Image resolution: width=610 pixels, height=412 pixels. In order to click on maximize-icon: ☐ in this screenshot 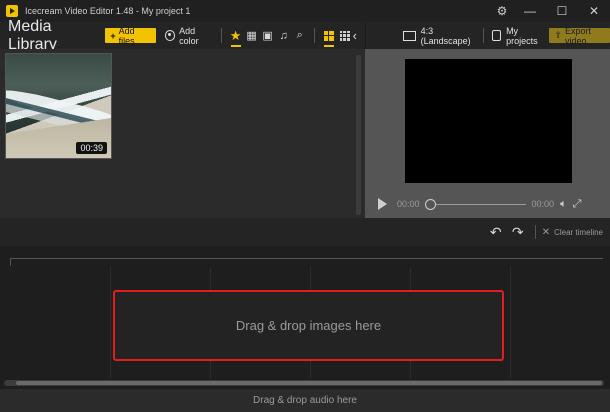, I will do `click(562, 11)`.